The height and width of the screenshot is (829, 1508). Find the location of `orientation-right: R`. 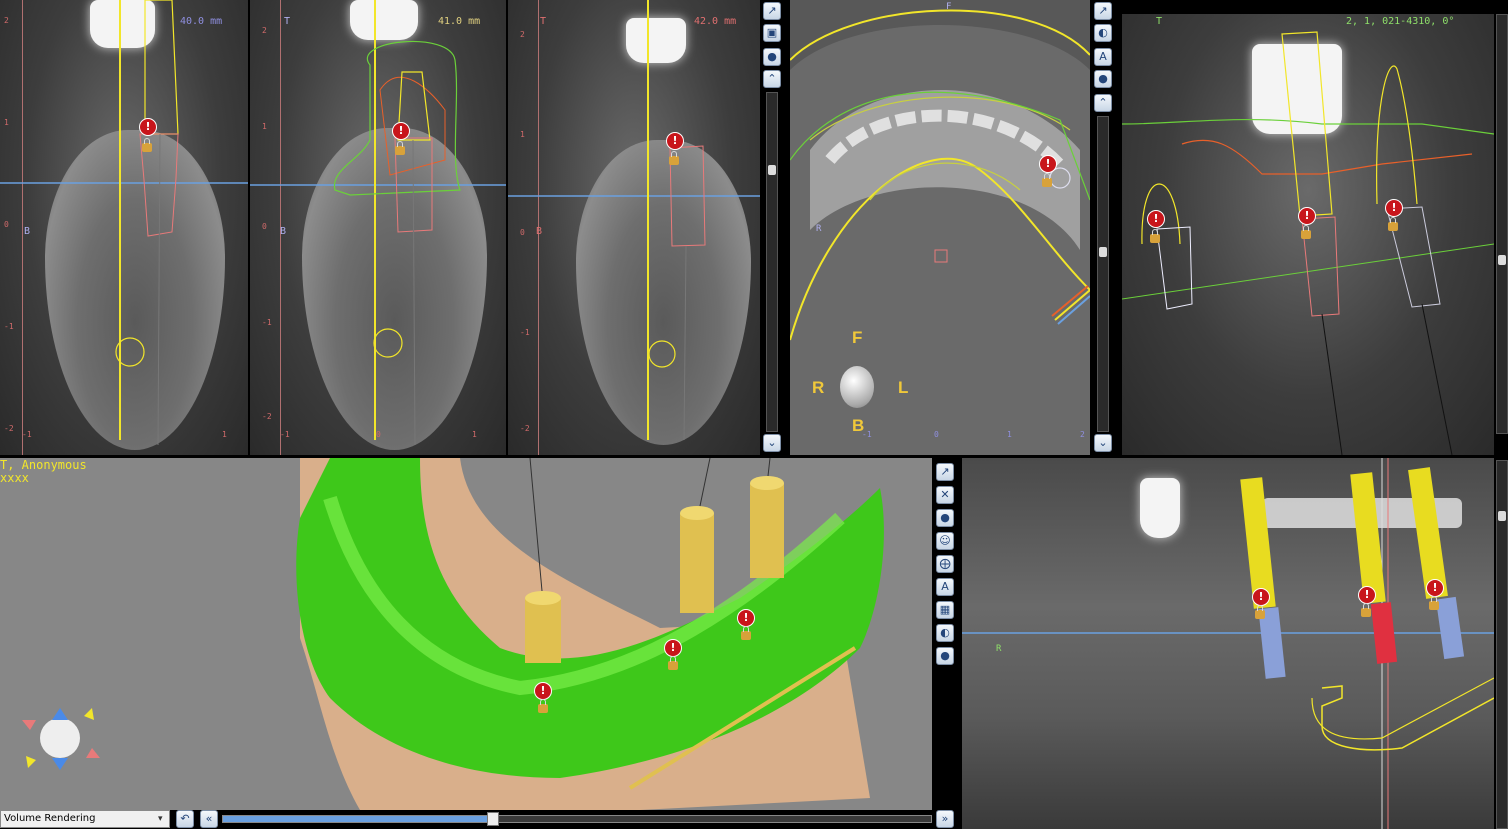

orientation-right: R is located at coordinates (818, 387).